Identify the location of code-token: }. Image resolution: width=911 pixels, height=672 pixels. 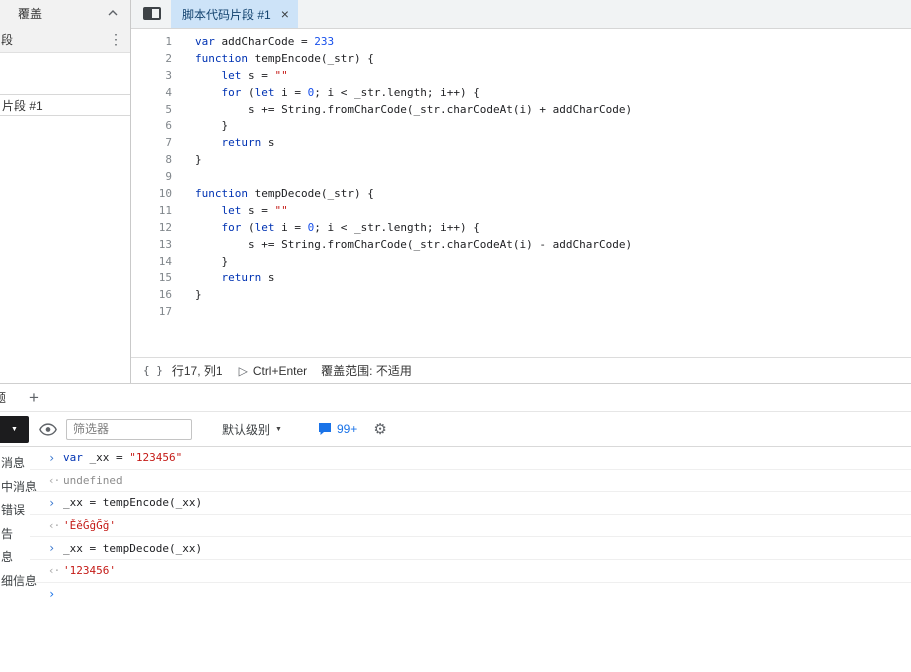
(212, 126).